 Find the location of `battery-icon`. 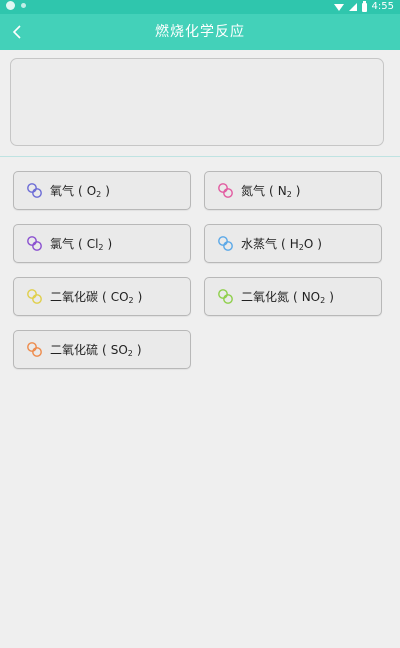

battery-icon is located at coordinates (364, 6).